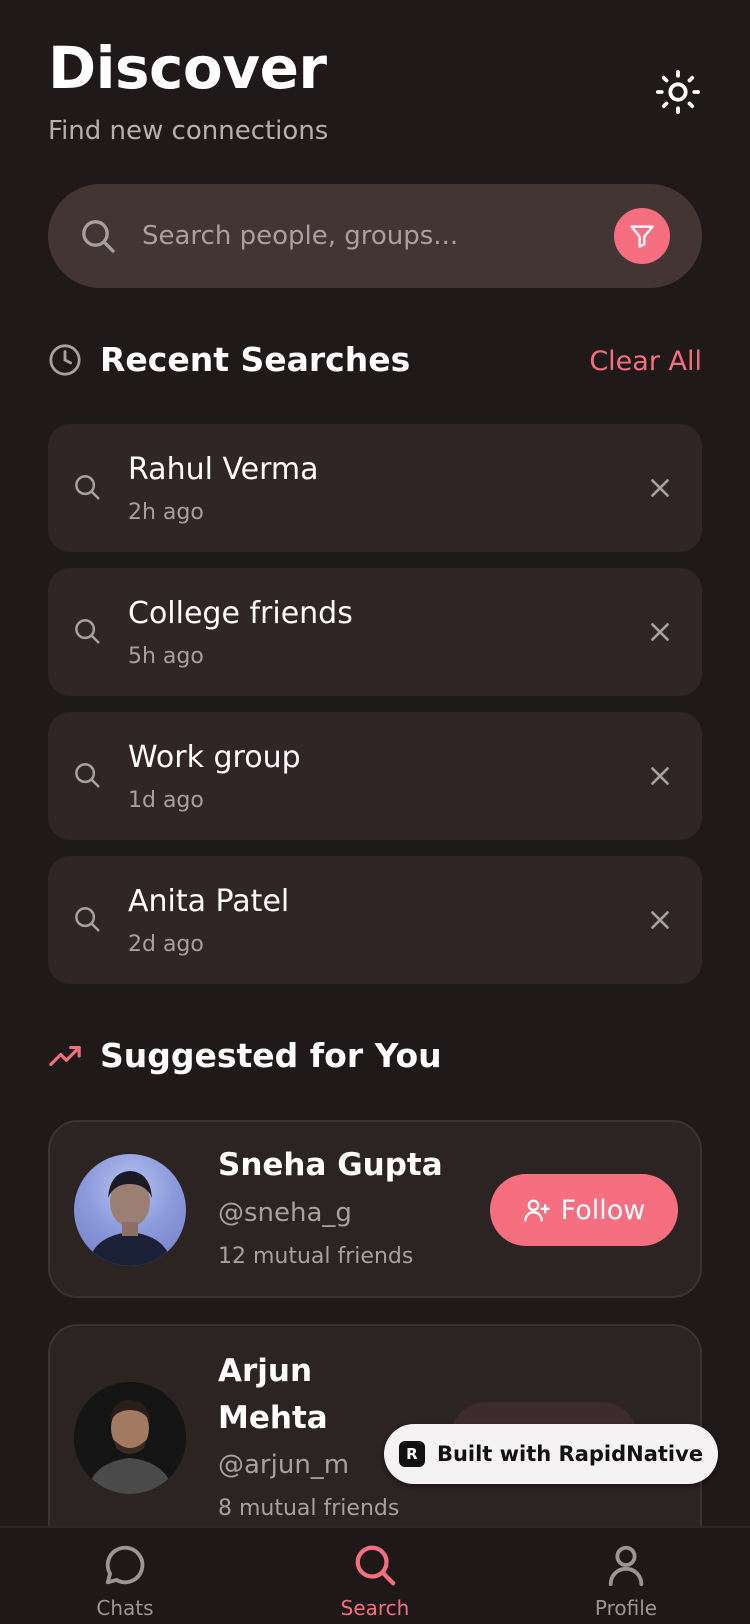  Describe the element at coordinates (362, 236) in the screenshot. I see `search-input` at that location.